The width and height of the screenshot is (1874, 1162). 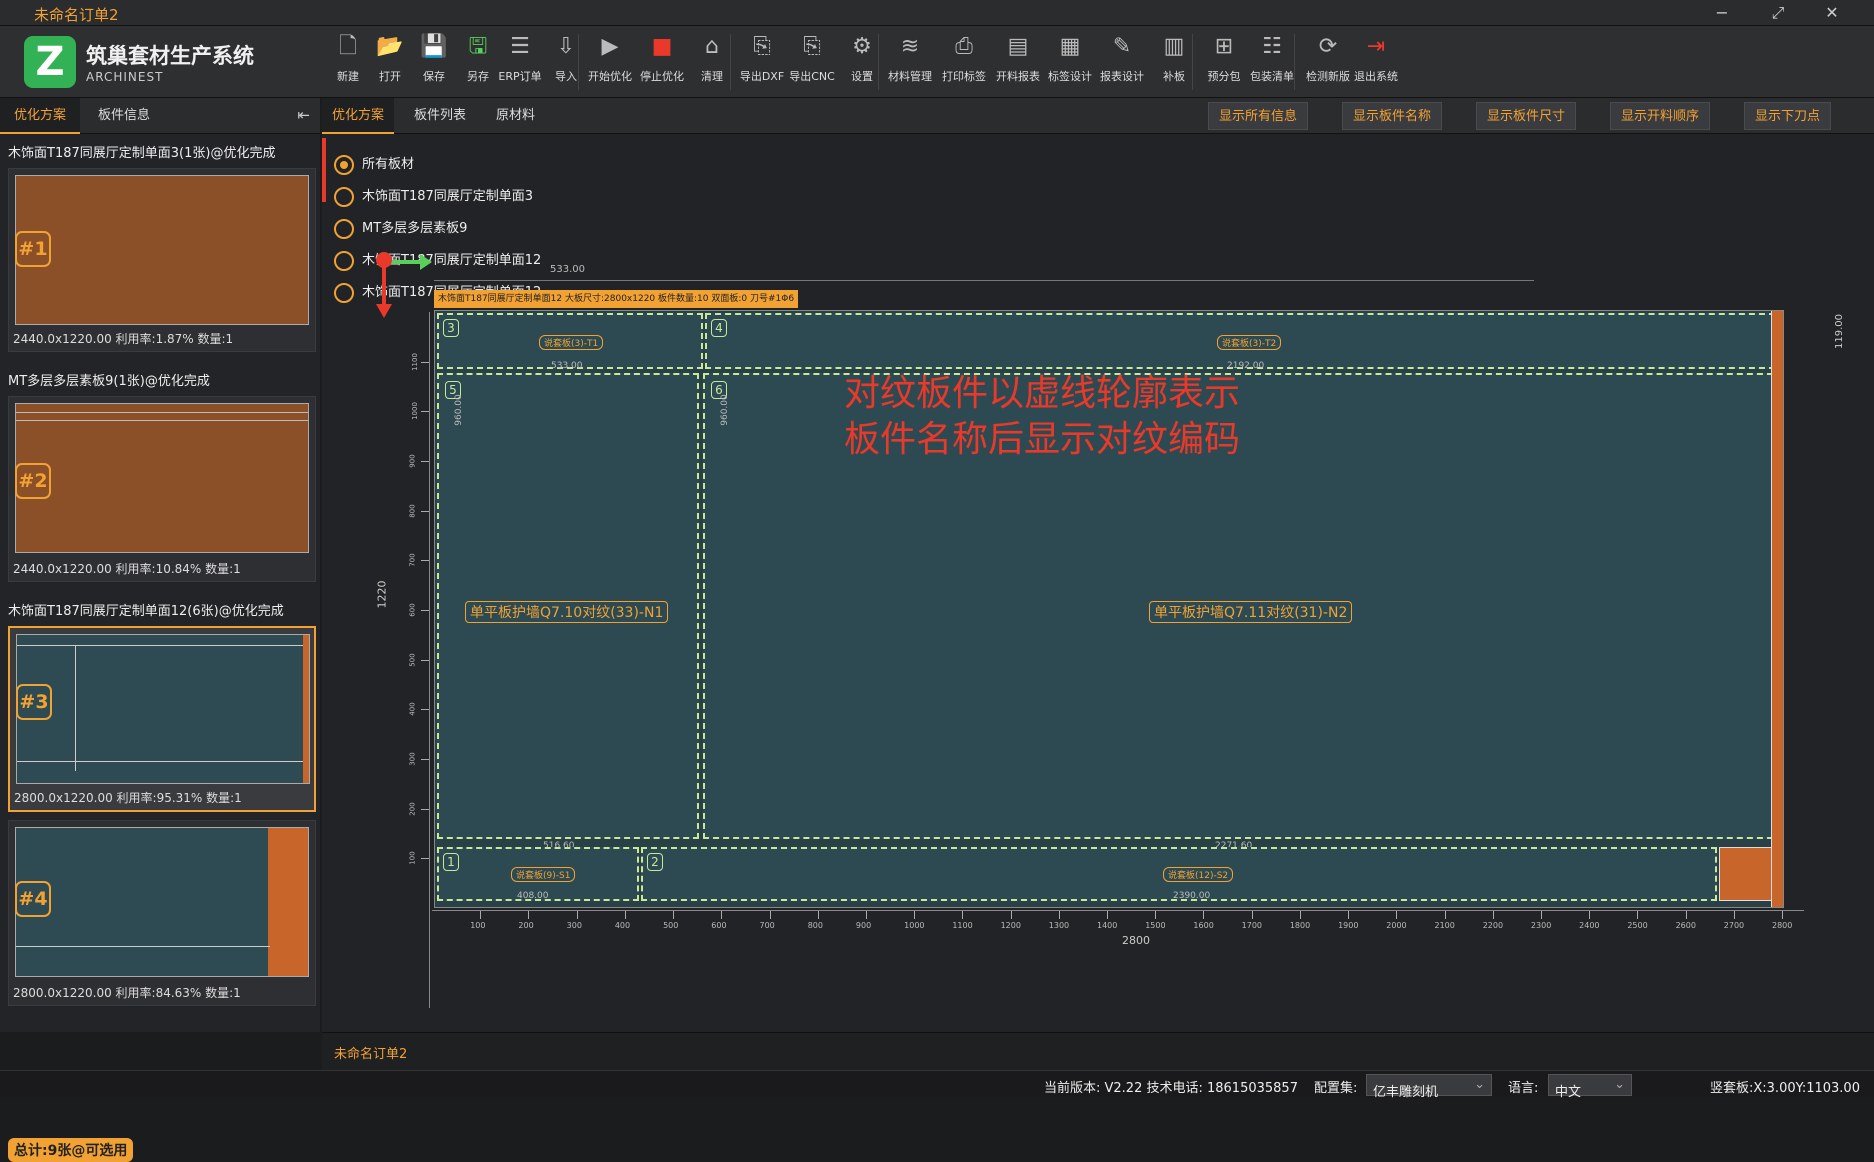 I want to click on x-tick-label: 900, so click(x=863, y=925).